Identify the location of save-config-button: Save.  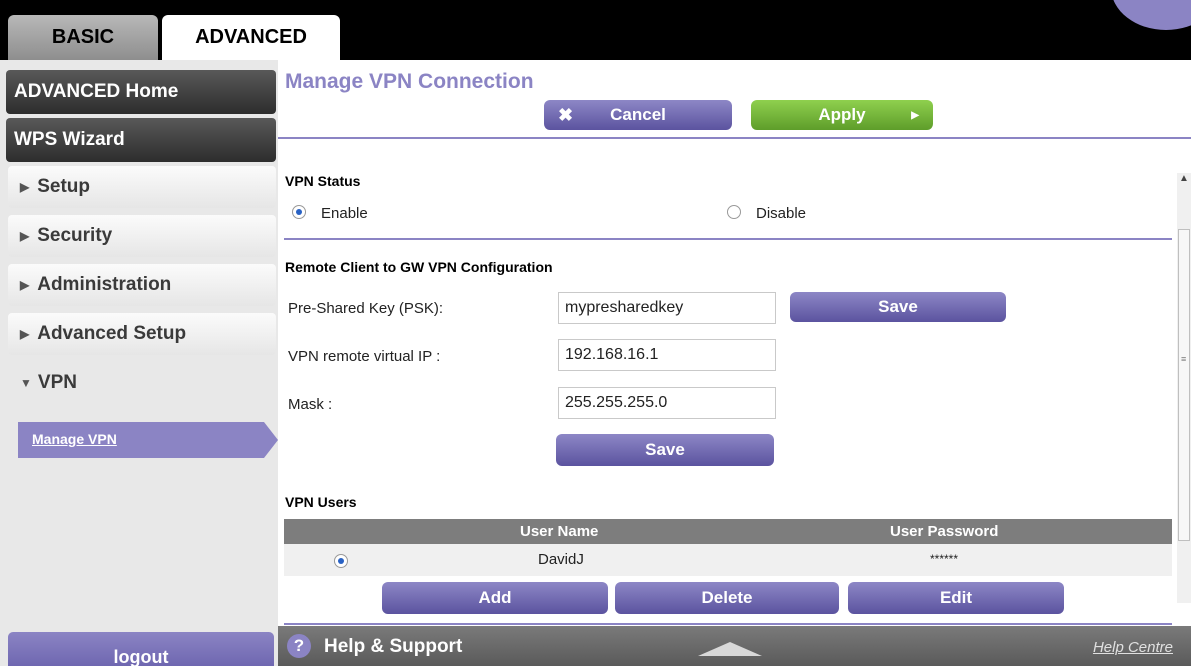
(665, 450).